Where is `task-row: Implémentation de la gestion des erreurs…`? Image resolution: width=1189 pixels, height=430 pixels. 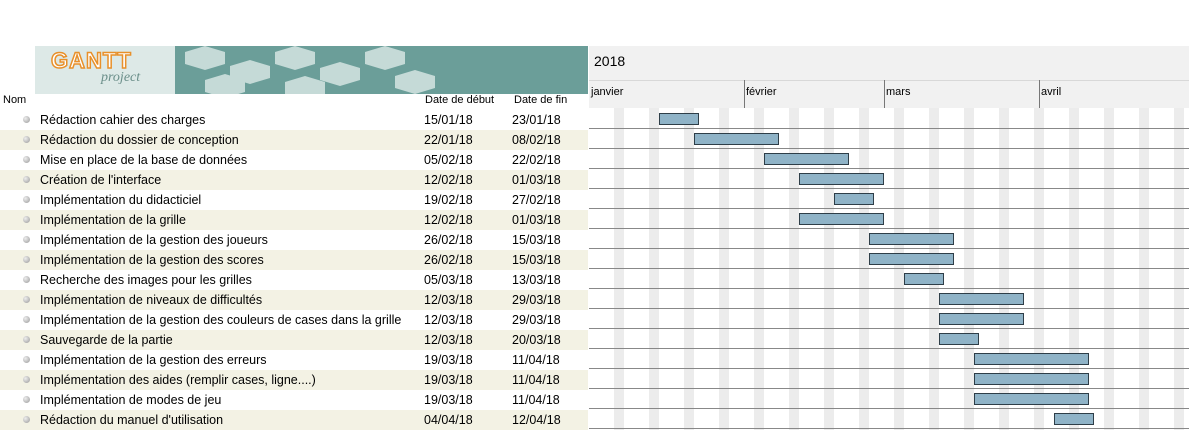
task-row: Implémentation de la gestion des erreurs… is located at coordinates (294, 360).